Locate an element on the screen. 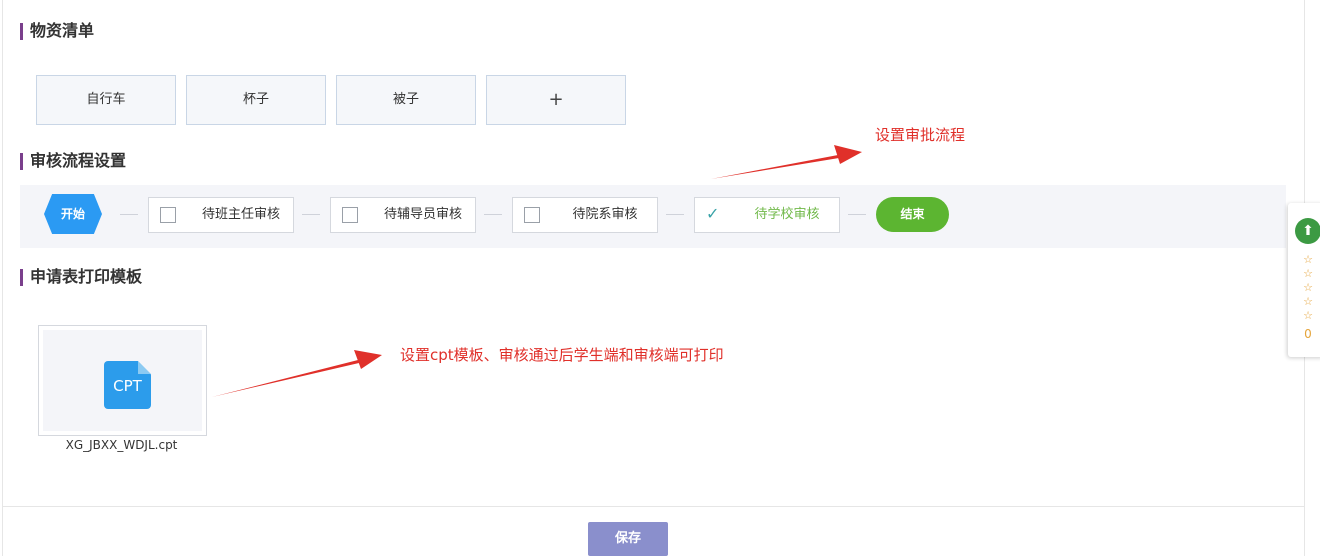  annotation-approval-note: 设置审批流程 is located at coordinates (920, 135).